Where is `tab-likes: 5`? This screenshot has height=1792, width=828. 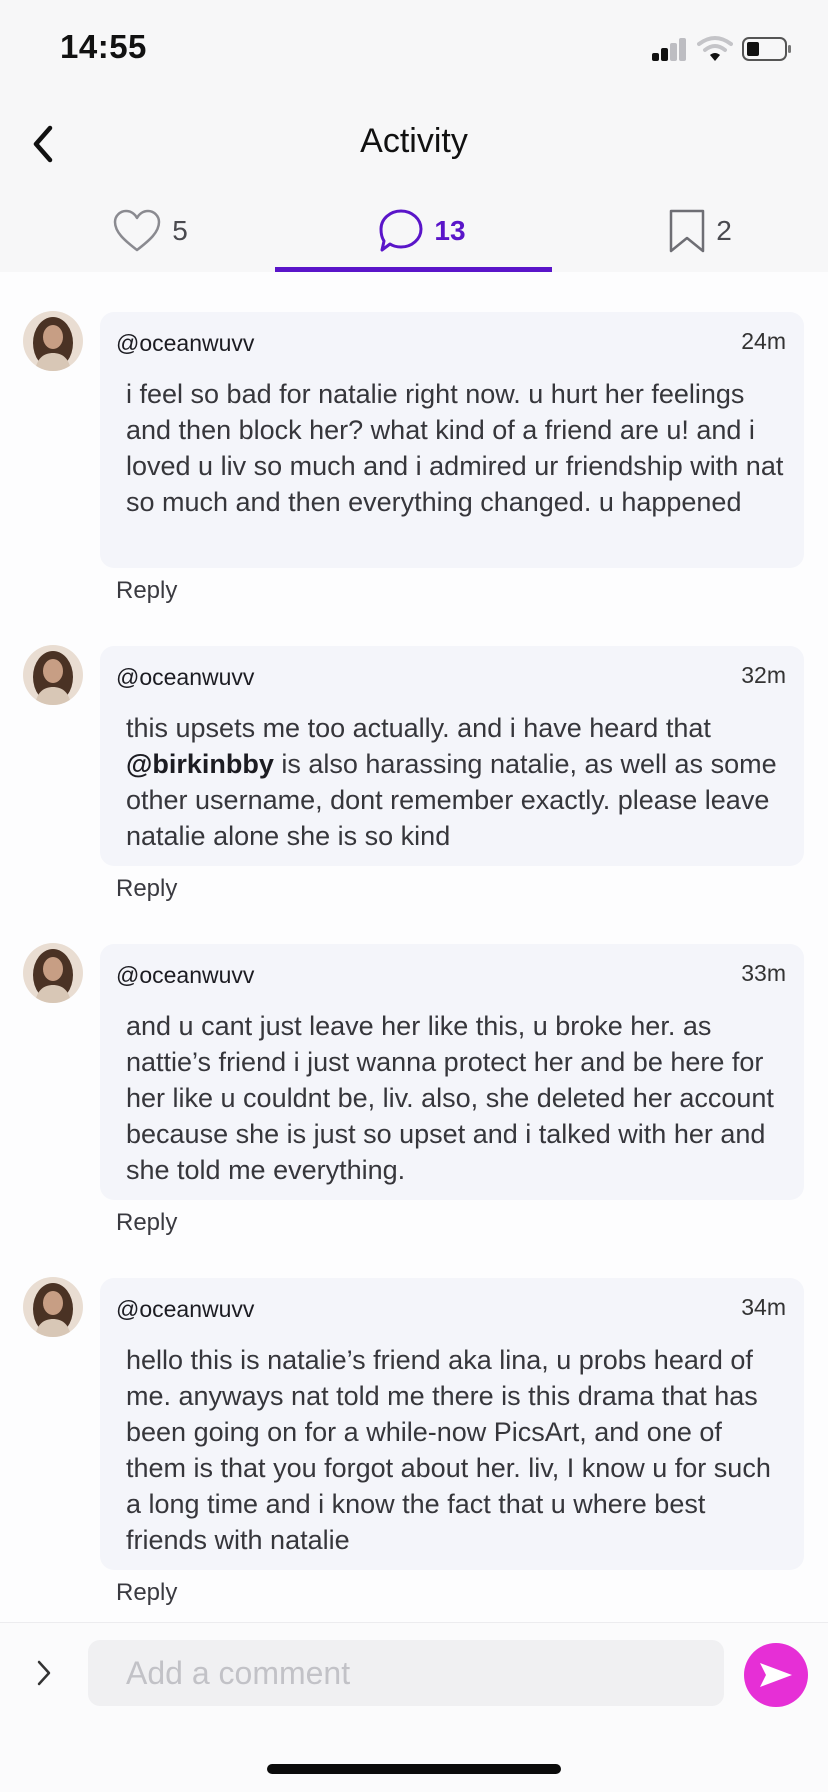
tab-likes: 5 is located at coordinates (150, 231).